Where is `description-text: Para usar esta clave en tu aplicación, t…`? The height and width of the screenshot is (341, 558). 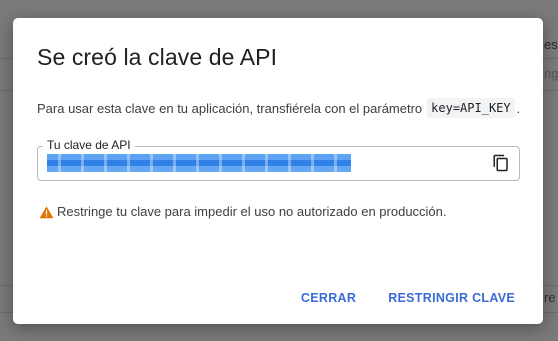
description-text: Para usar esta clave en tu aplicación, t… is located at coordinates (230, 108).